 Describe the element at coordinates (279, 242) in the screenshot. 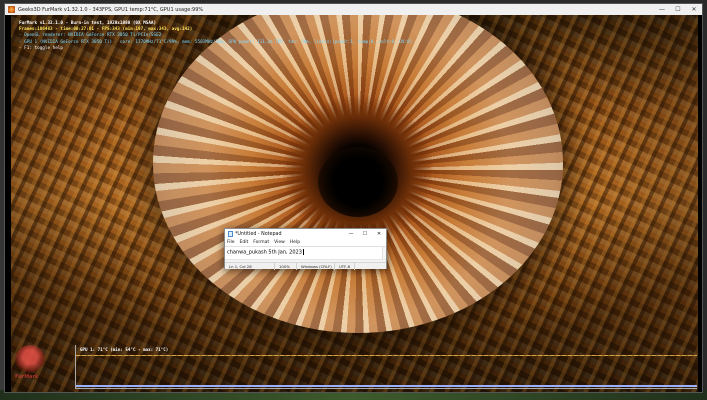

I see `menu-view: View` at that location.